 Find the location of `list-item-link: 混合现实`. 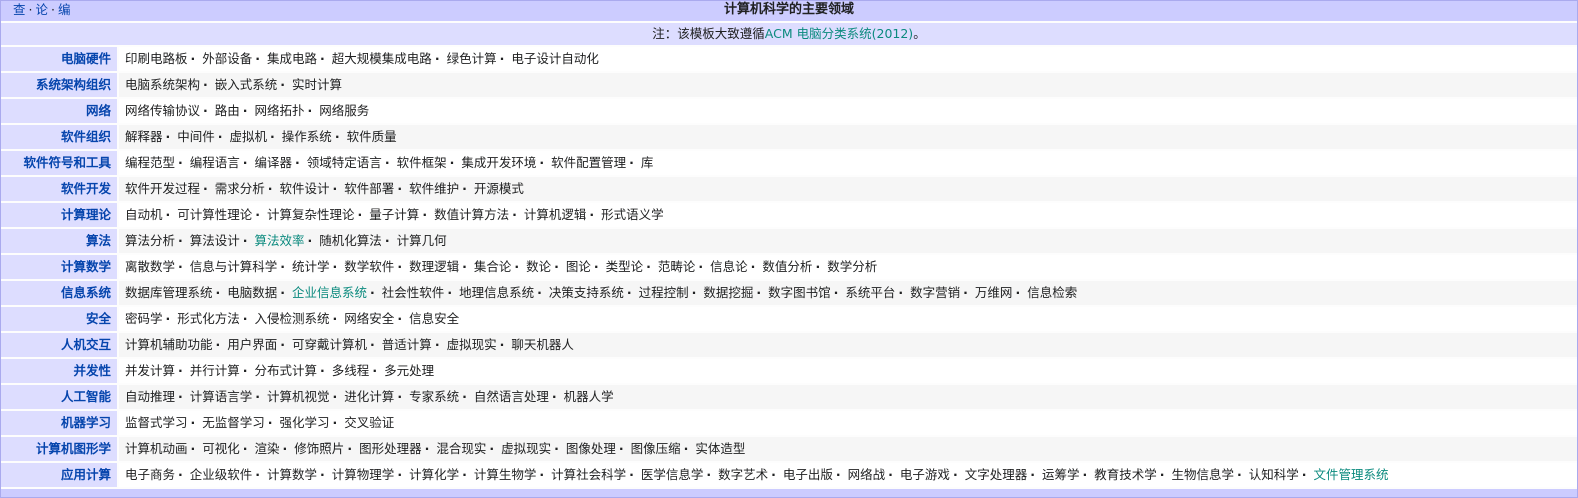

list-item-link: 混合现实 is located at coordinates (461, 448).